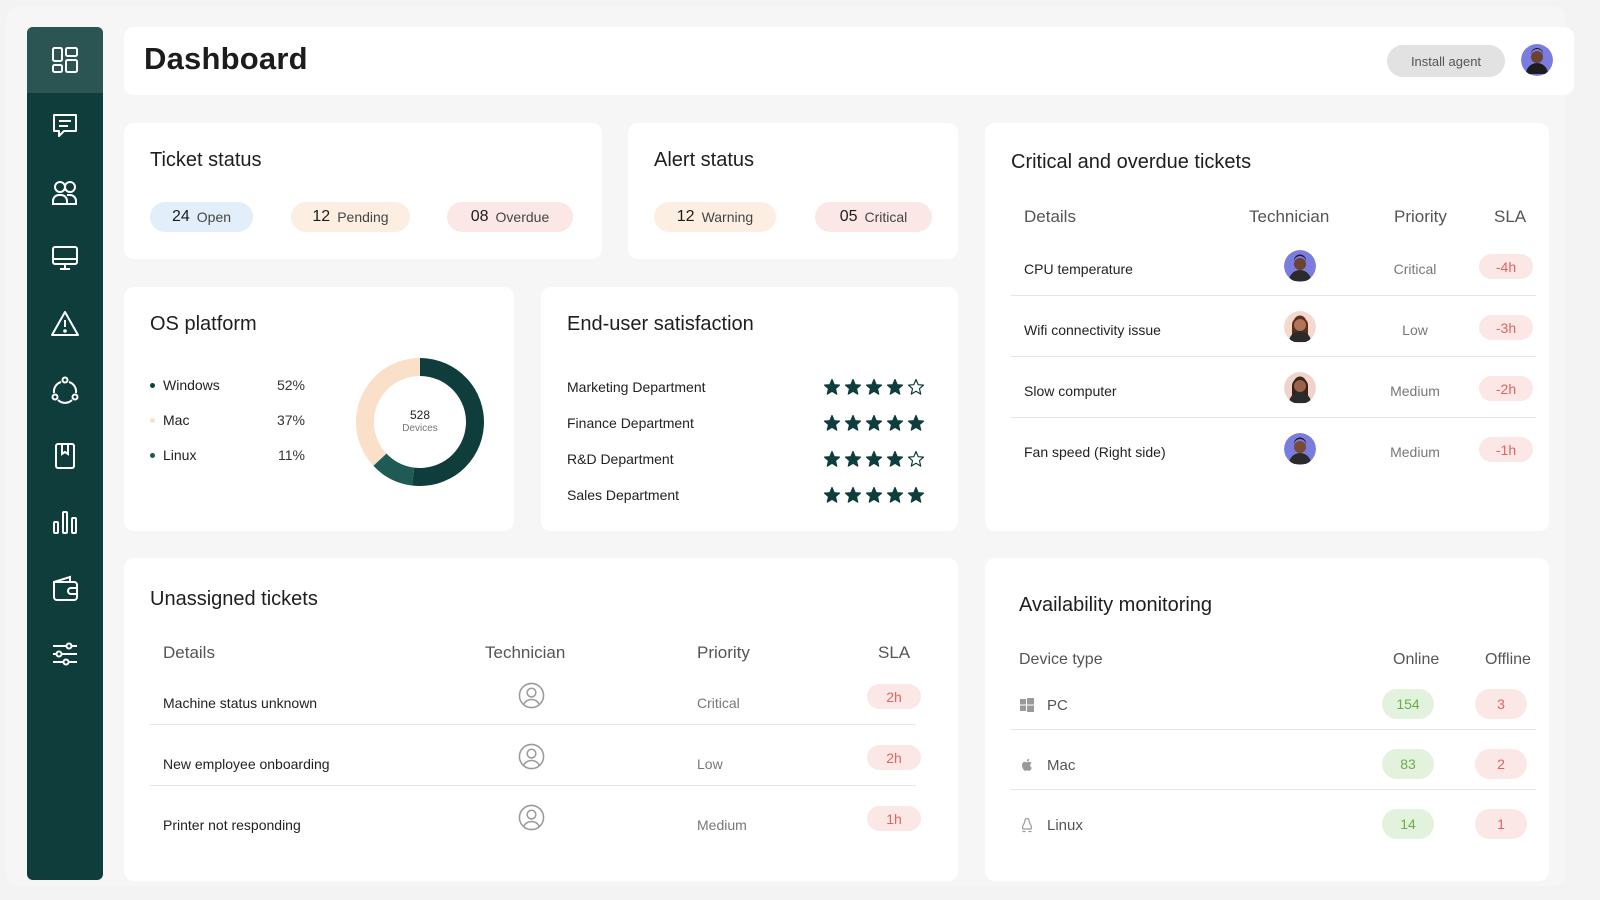 The height and width of the screenshot is (900, 1600). I want to click on critical-alerts-pill: 05 Critical, so click(873, 217).